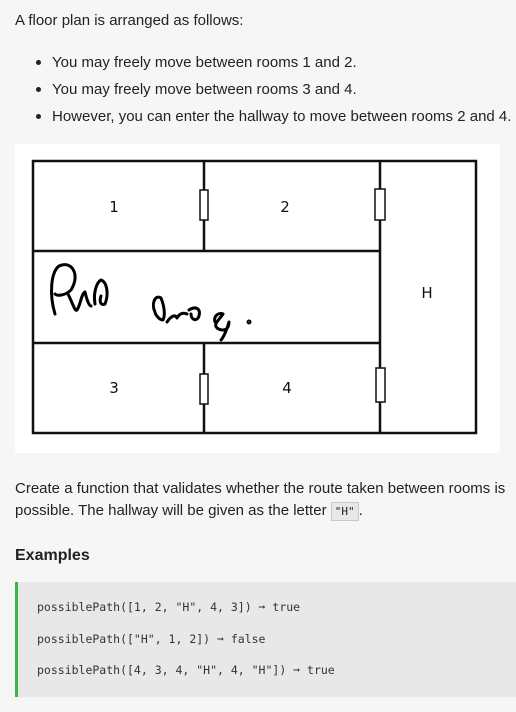 This screenshot has height=712, width=516. I want to click on door-3-4-icon, so click(204, 389).